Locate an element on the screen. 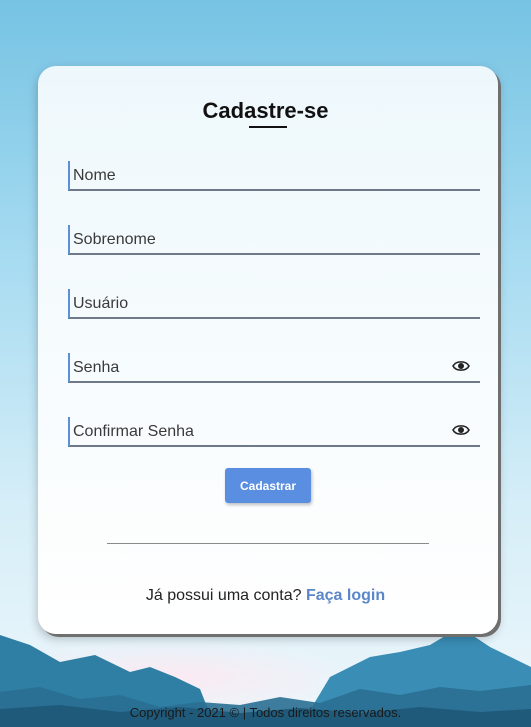 Image resolution: width=531 pixels, height=727 pixels. password-field is located at coordinates (274, 368).